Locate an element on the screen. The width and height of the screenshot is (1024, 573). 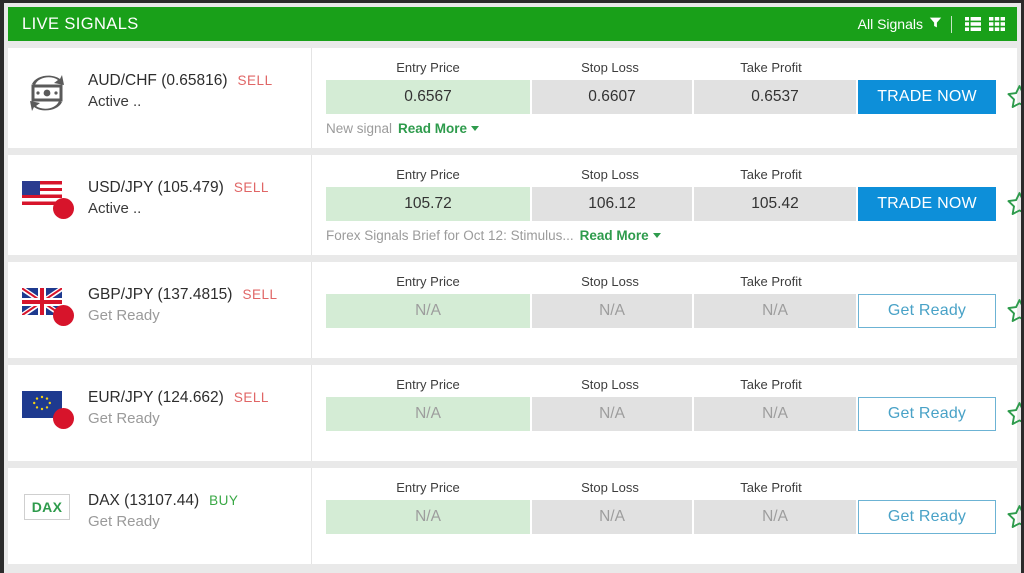
instrument-text: USD/JPY (105.479) SELL Active .. is located at coordinates (173, 197).